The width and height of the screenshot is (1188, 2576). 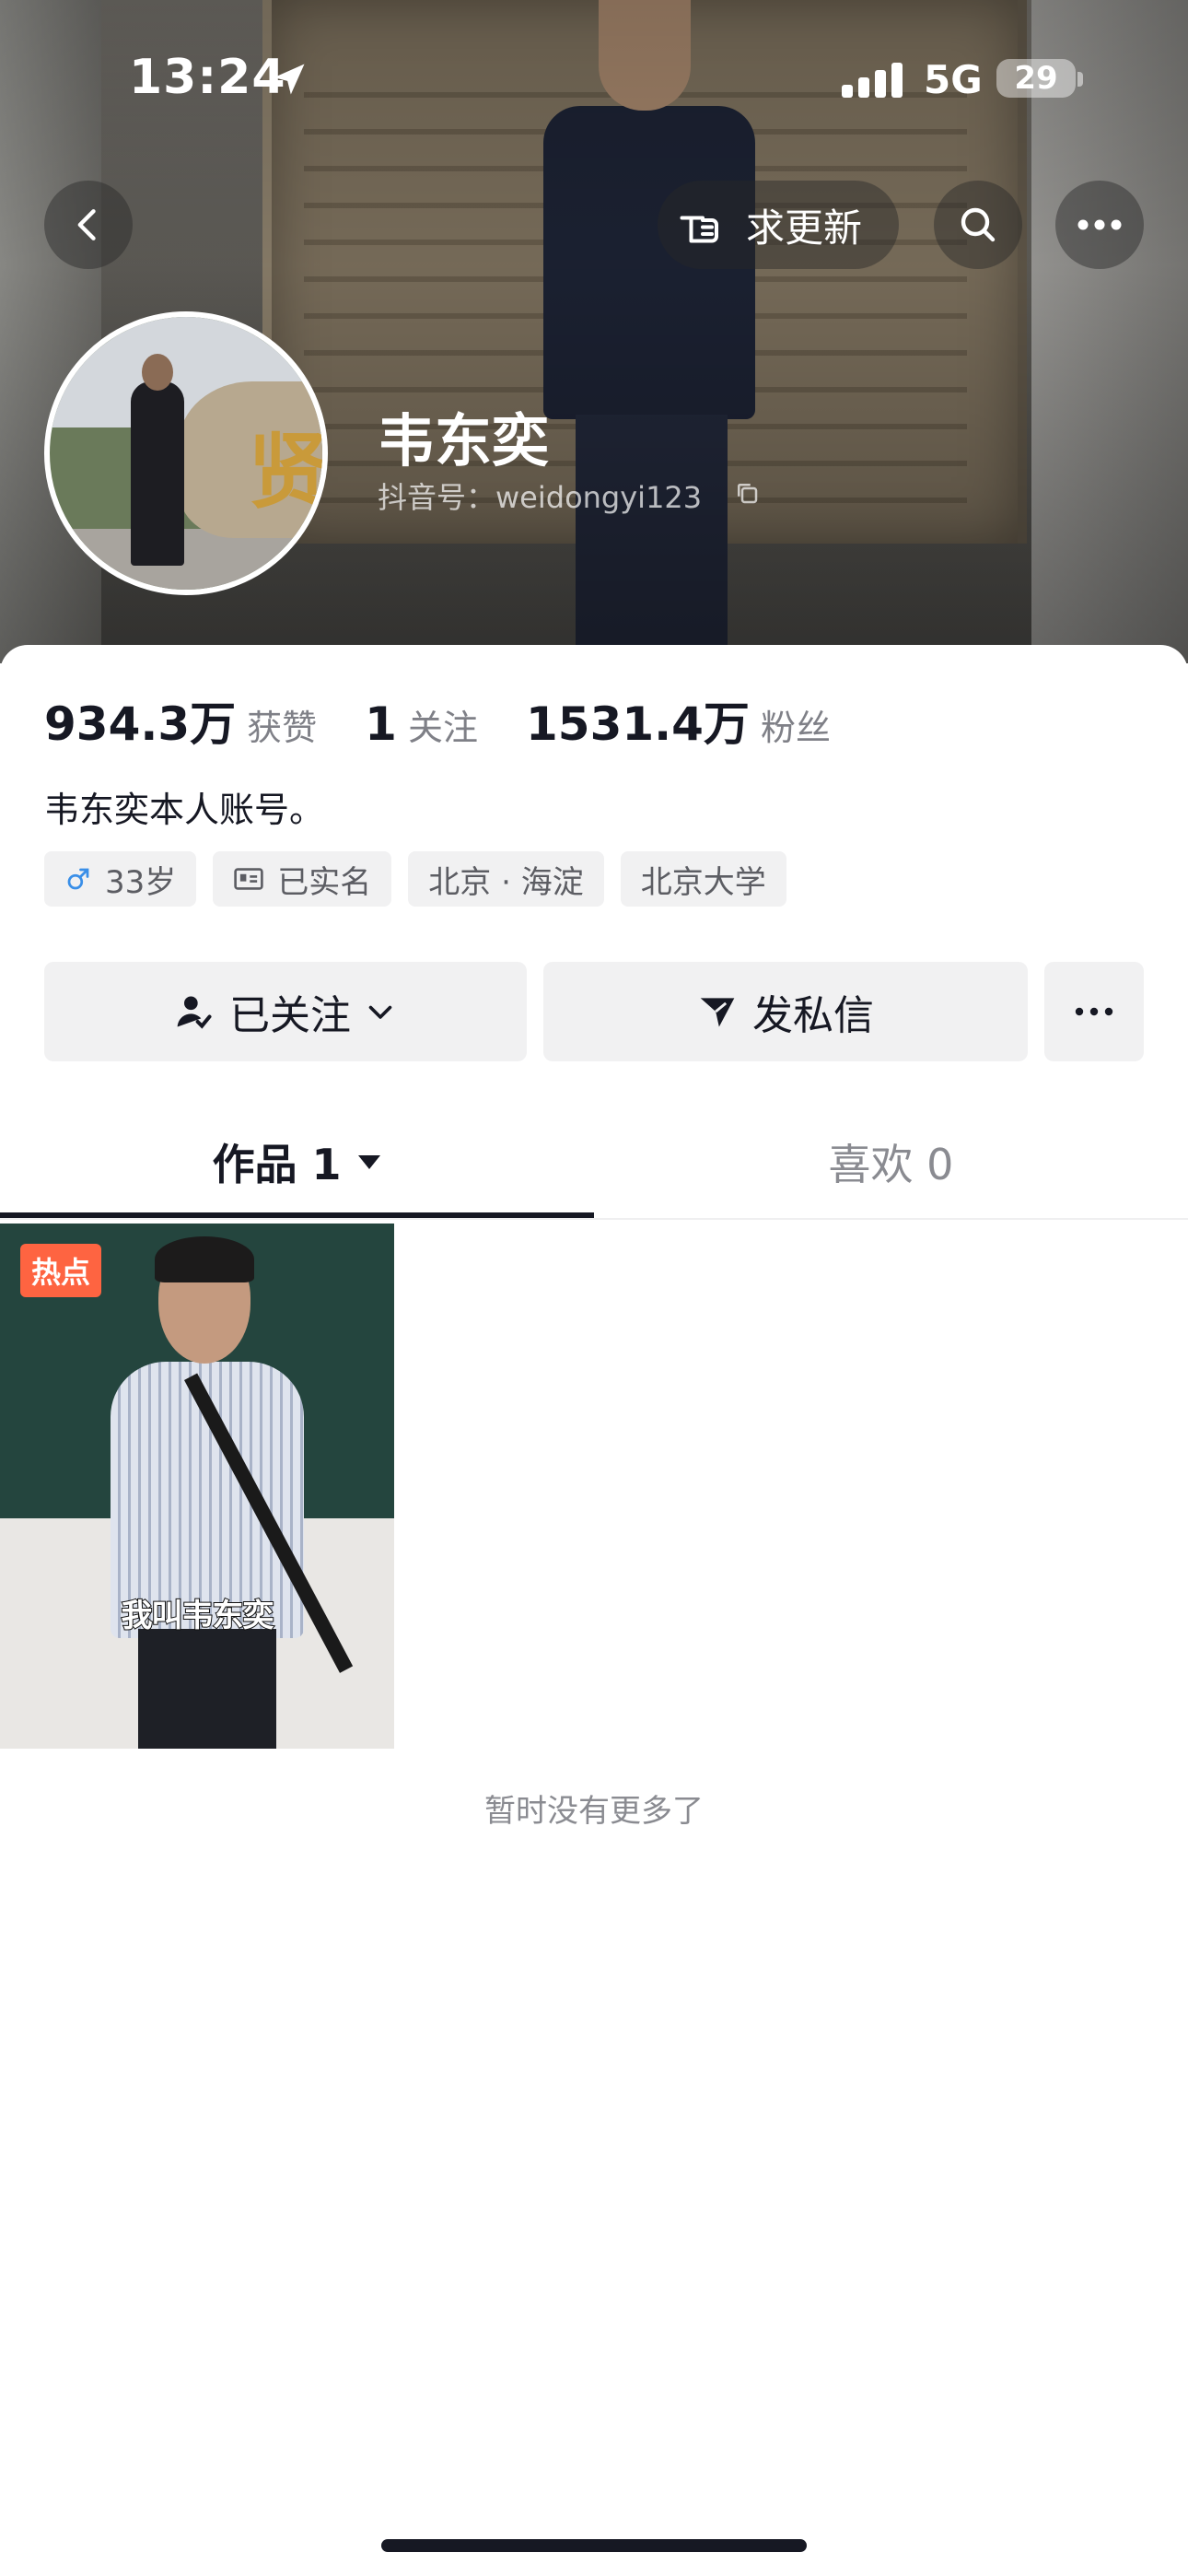 I want to click on search-button, so click(x=978, y=225).